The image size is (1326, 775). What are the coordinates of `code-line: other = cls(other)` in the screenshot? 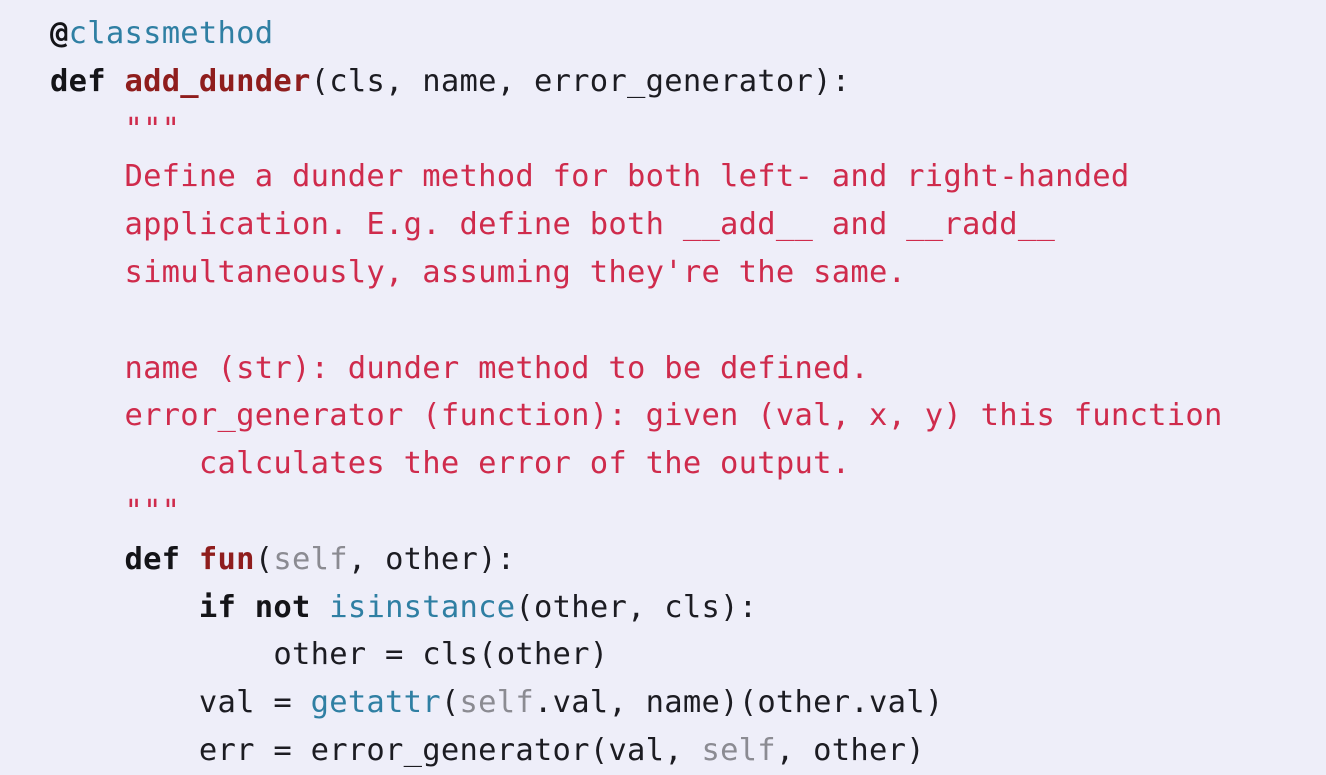 It's located at (688, 655).